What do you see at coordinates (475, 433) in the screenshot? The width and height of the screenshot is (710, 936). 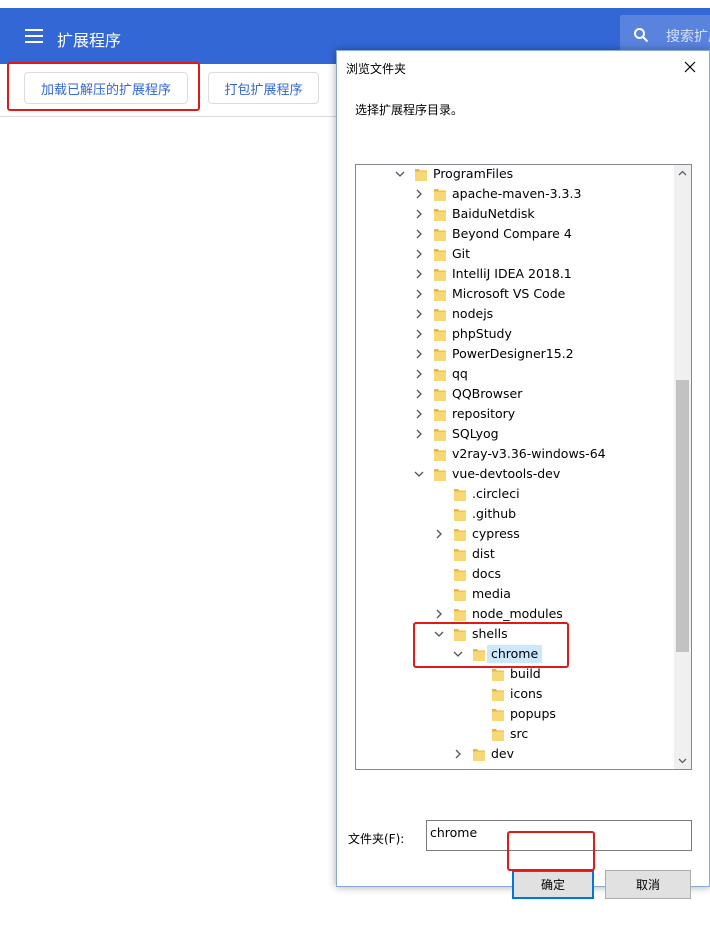 I see `tree-row-label: SQLyog` at bounding box center [475, 433].